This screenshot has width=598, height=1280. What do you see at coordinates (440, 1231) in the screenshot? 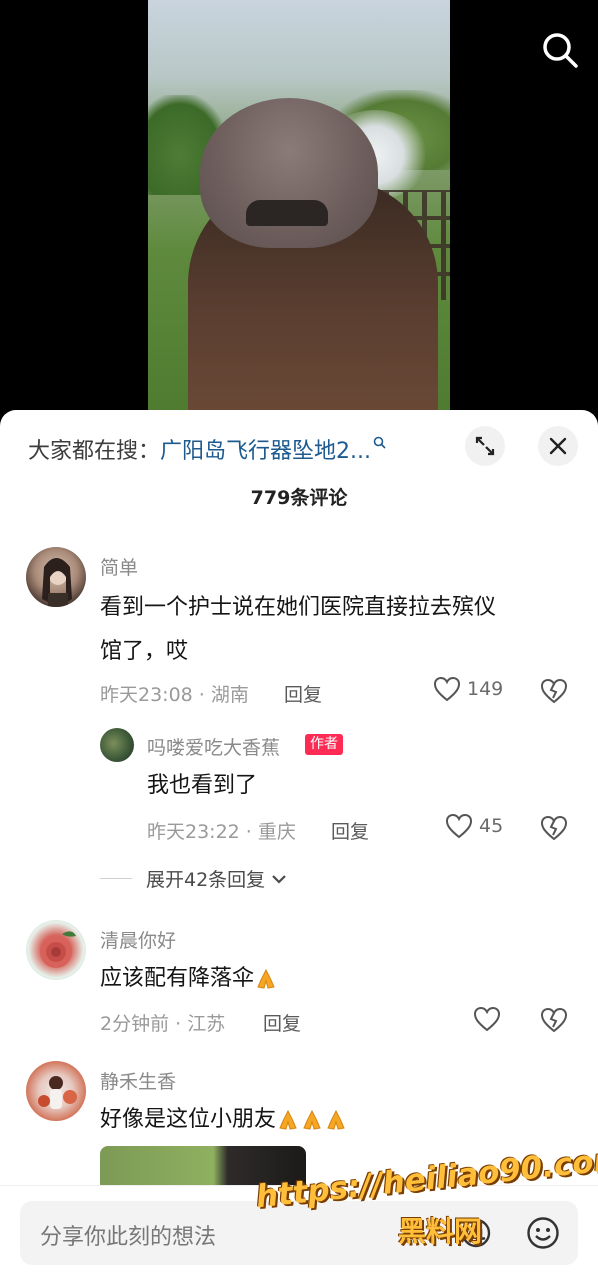
I see `watermark-brand: 黑料网` at bounding box center [440, 1231].